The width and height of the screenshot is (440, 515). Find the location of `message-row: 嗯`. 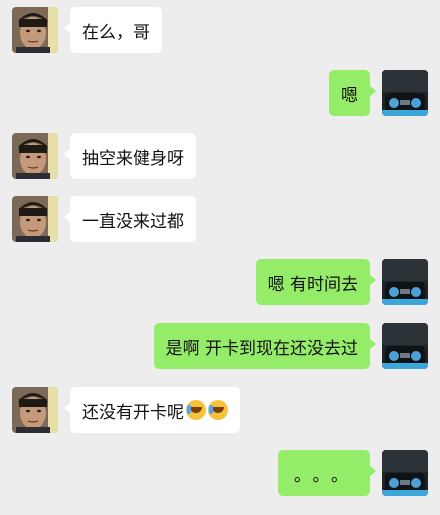

message-row: 嗯 is located at coordinates (220, 93).